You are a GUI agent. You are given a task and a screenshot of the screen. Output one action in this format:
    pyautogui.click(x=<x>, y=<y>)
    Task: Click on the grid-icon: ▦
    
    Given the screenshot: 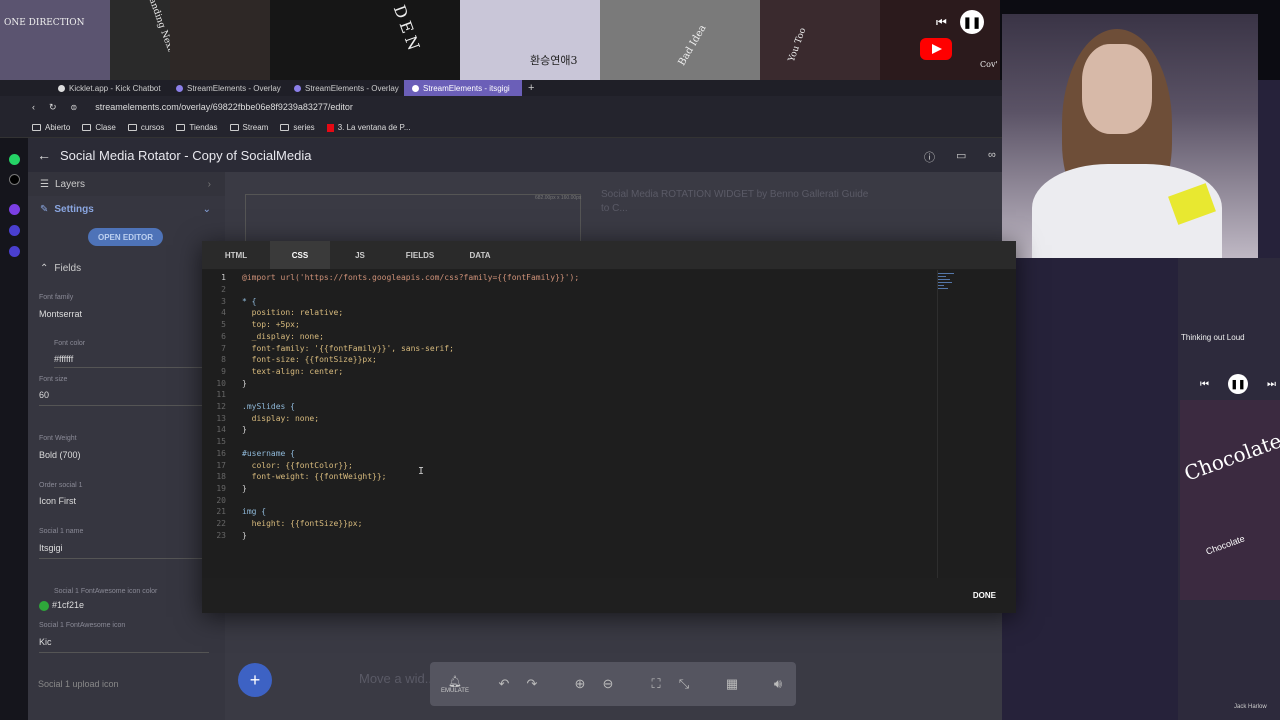 What is the action you would take?
    pyautogui.click(x=732, y=684)
    